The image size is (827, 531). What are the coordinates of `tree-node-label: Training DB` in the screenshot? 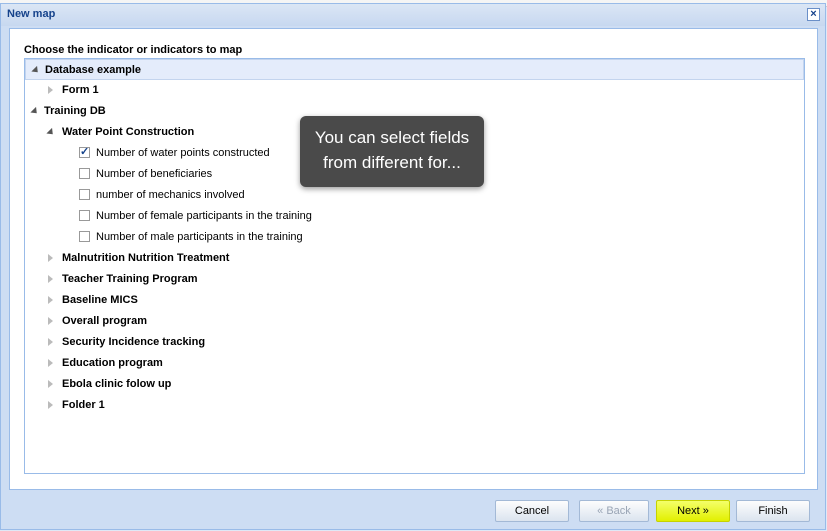 It's located at (75, 111).